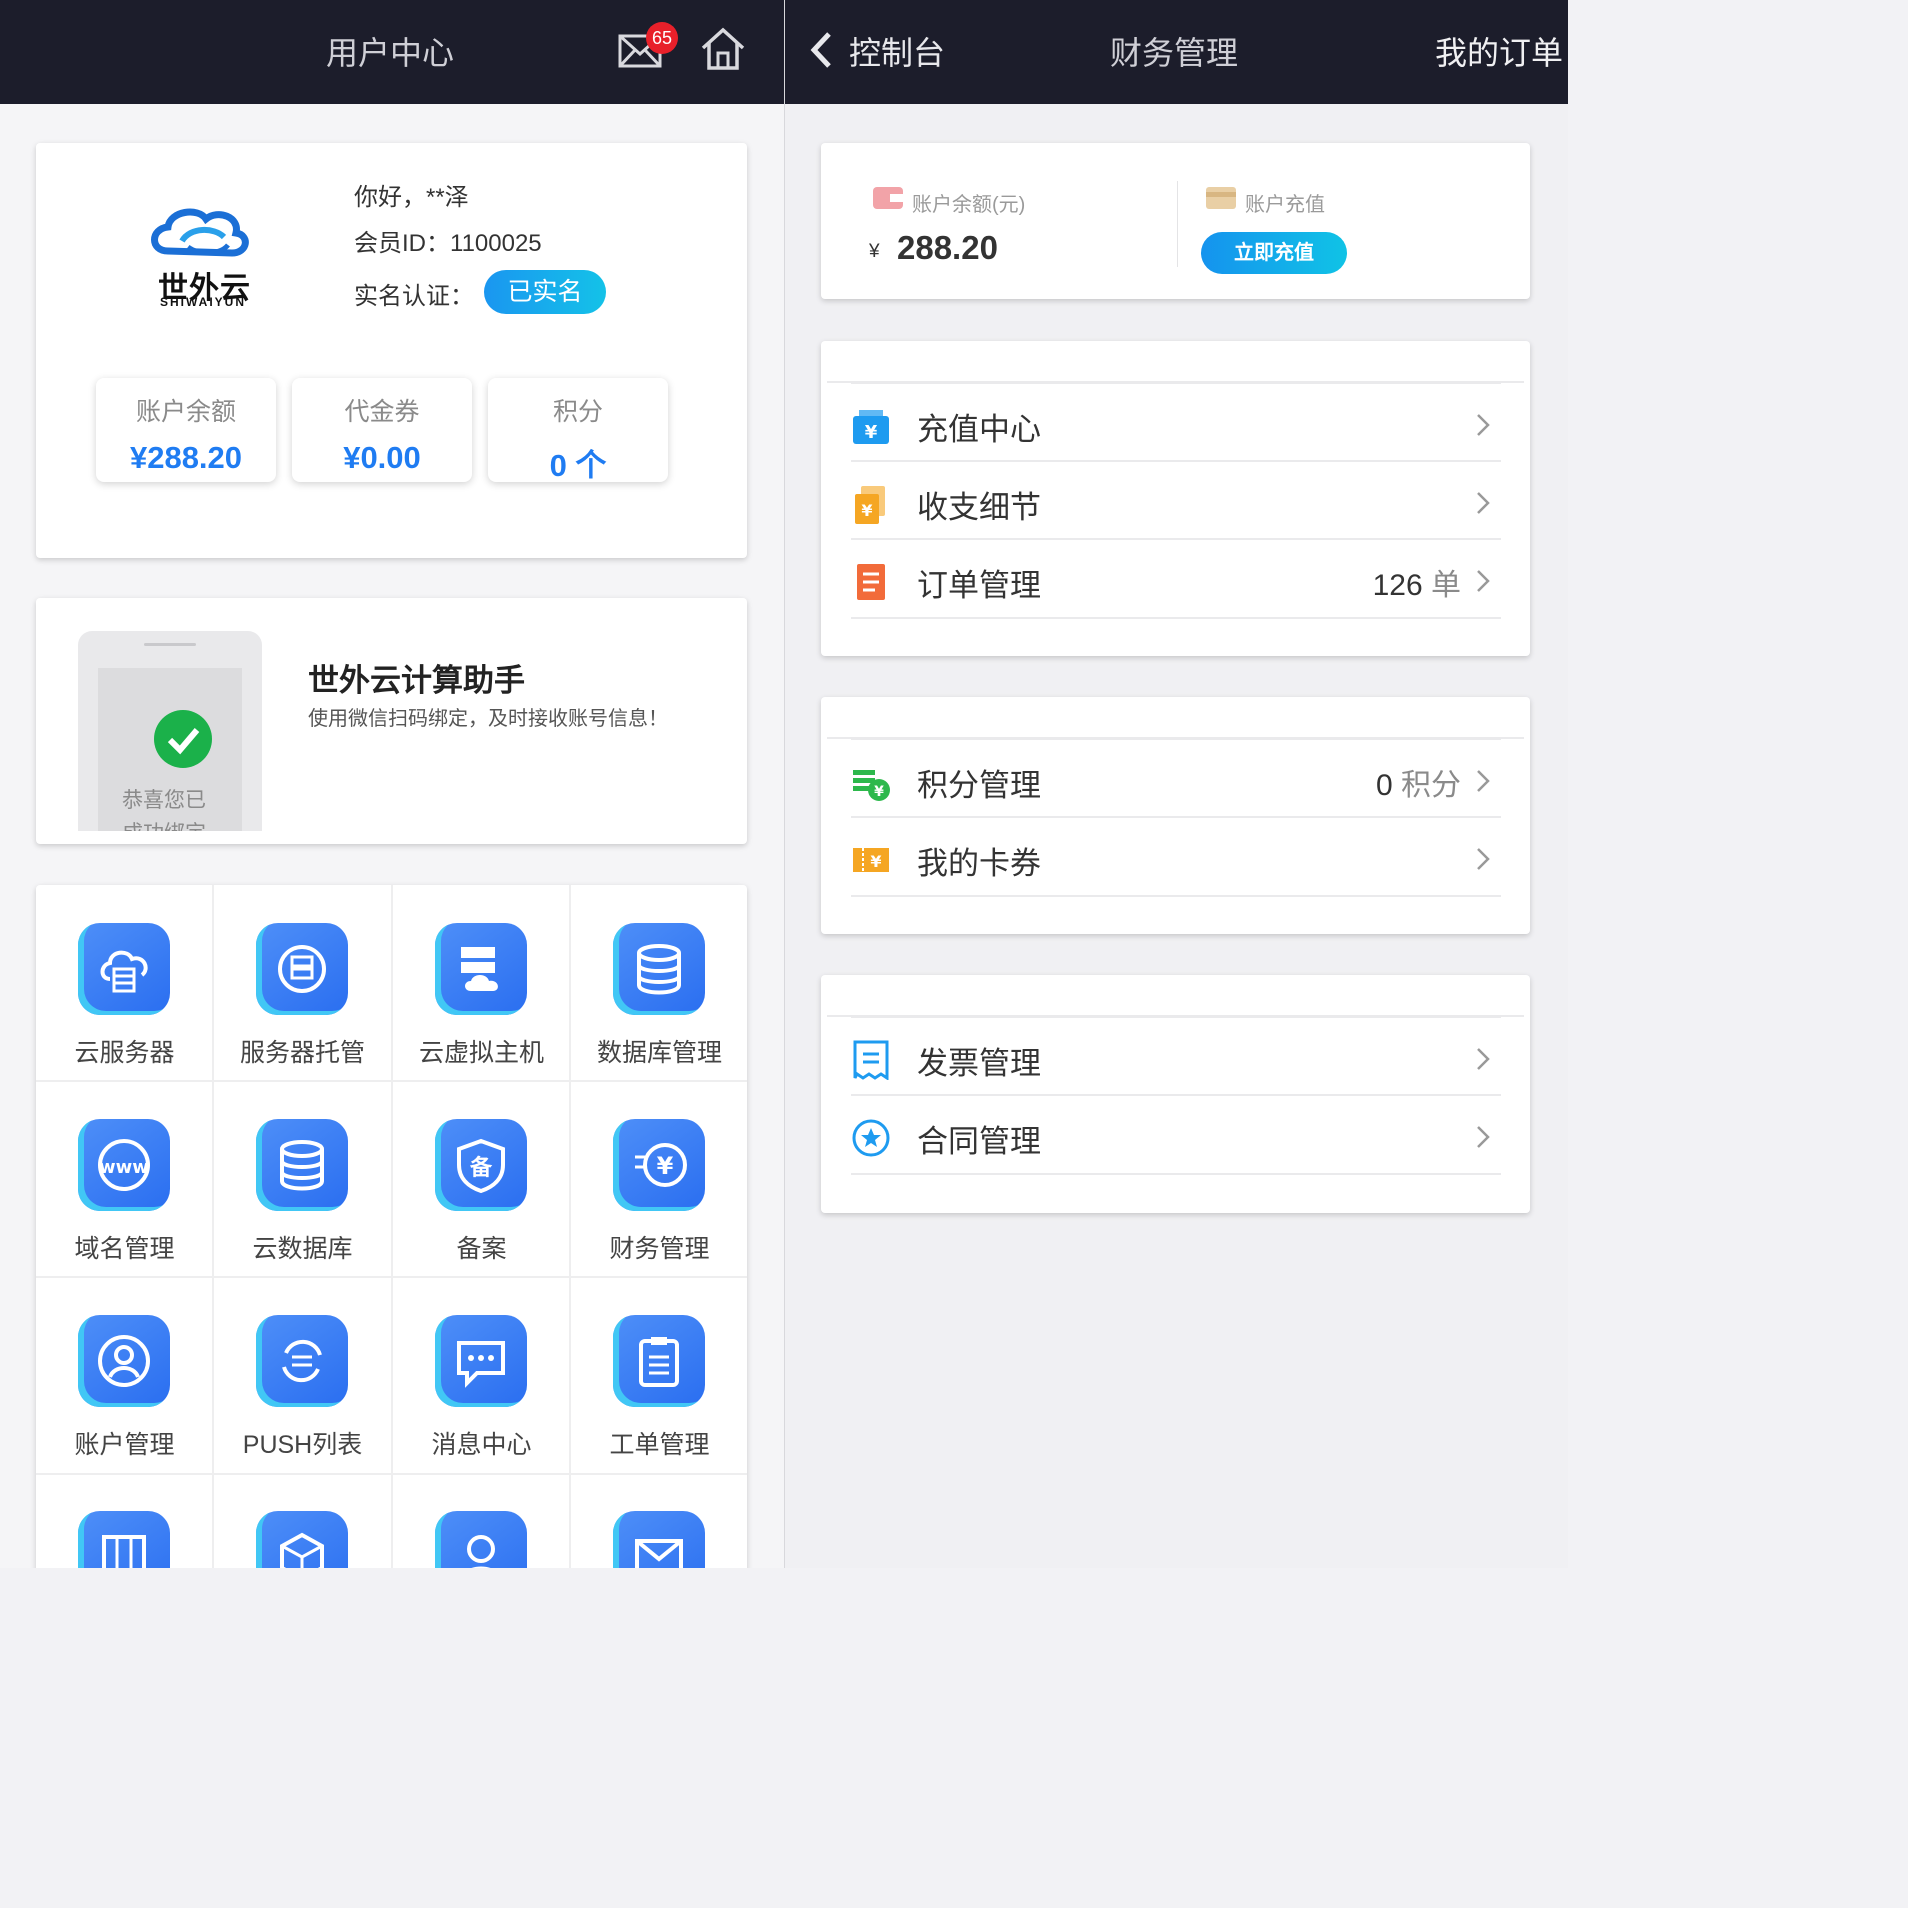 The height and width of the screenshot is (1908, 1908). I want to click on menu-card-2: ¥ 积分管理 0 积分 ¥ 我的卡券, so click(1175, 815).